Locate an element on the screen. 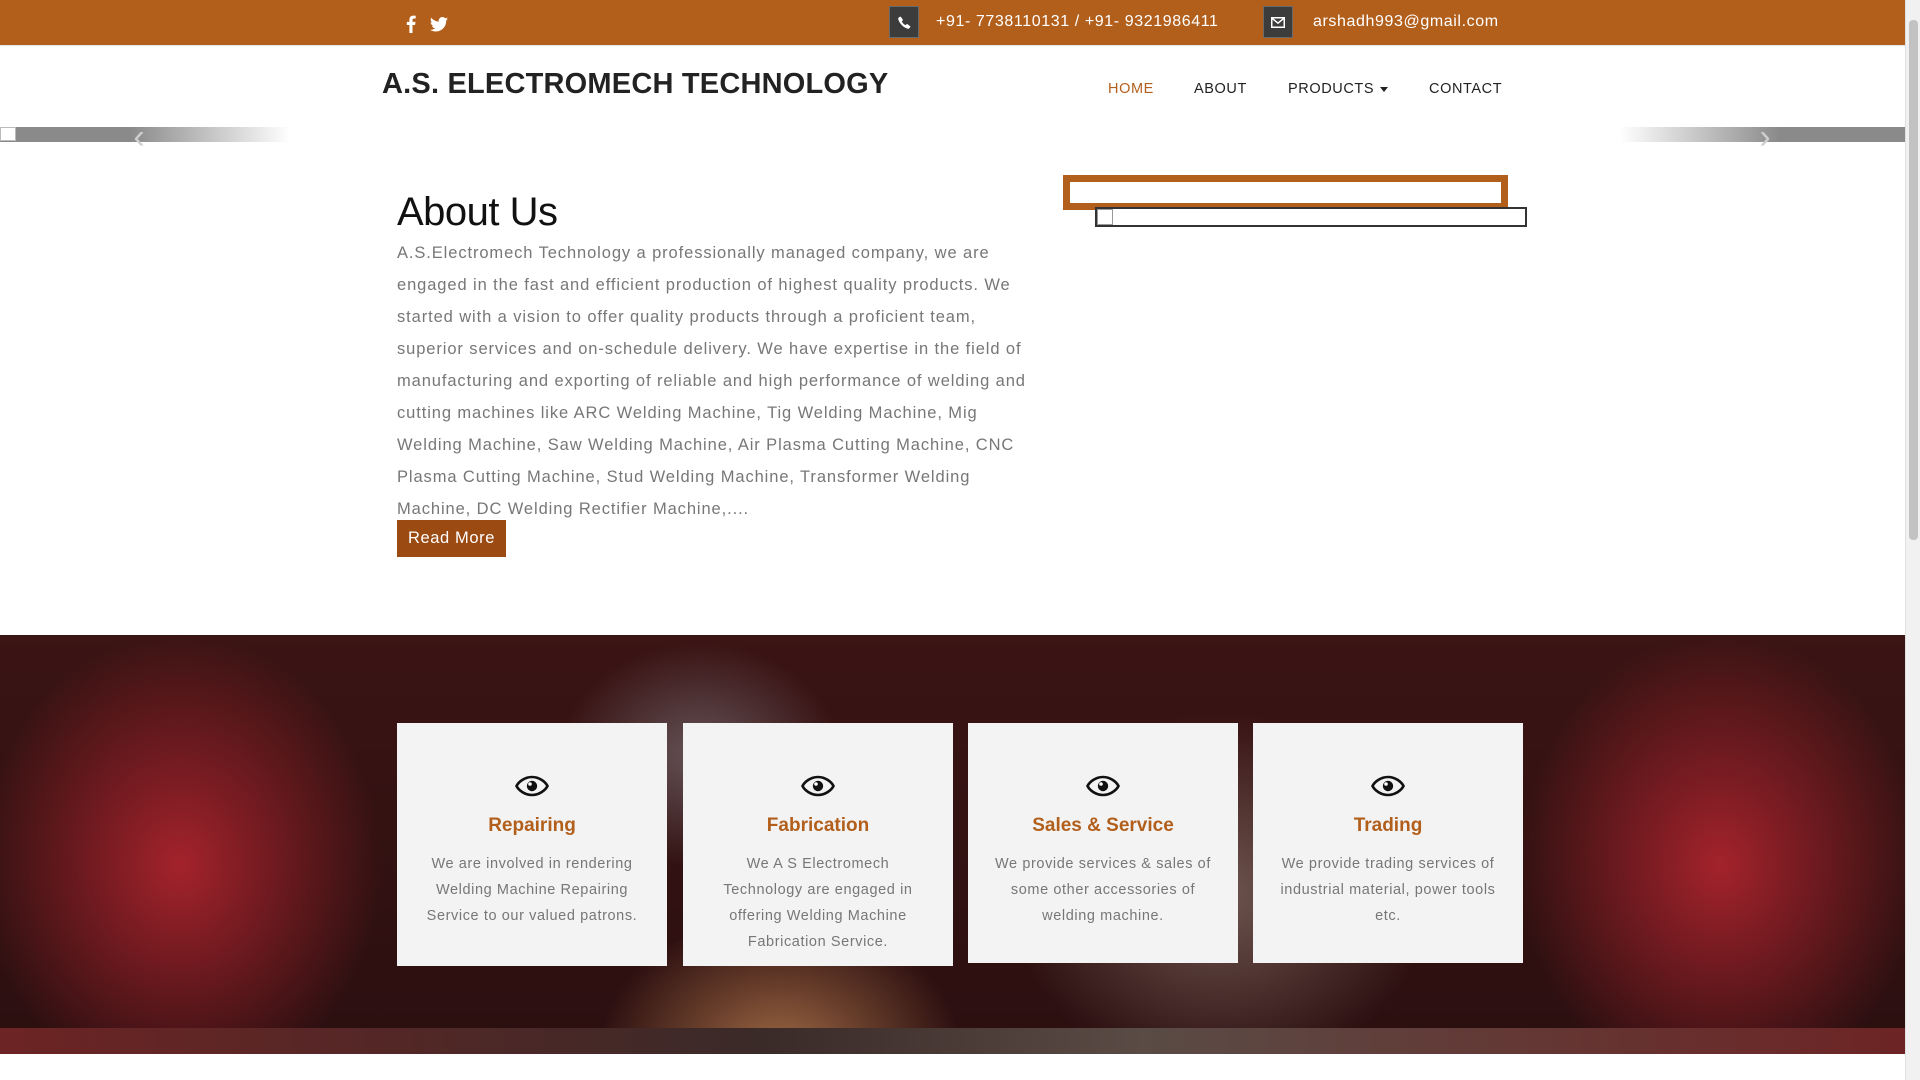  nav-products-label: PRODUCTS is located at coordinates (1331, 89).